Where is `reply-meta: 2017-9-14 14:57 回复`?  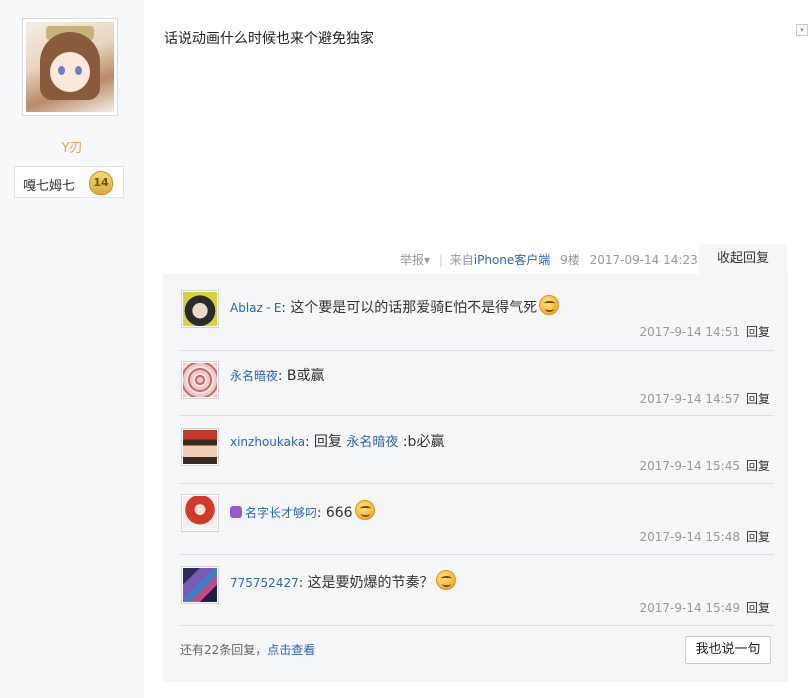 reply-meta: 2017-9-14 14:57 回复 is located at coordinates (704, 398).